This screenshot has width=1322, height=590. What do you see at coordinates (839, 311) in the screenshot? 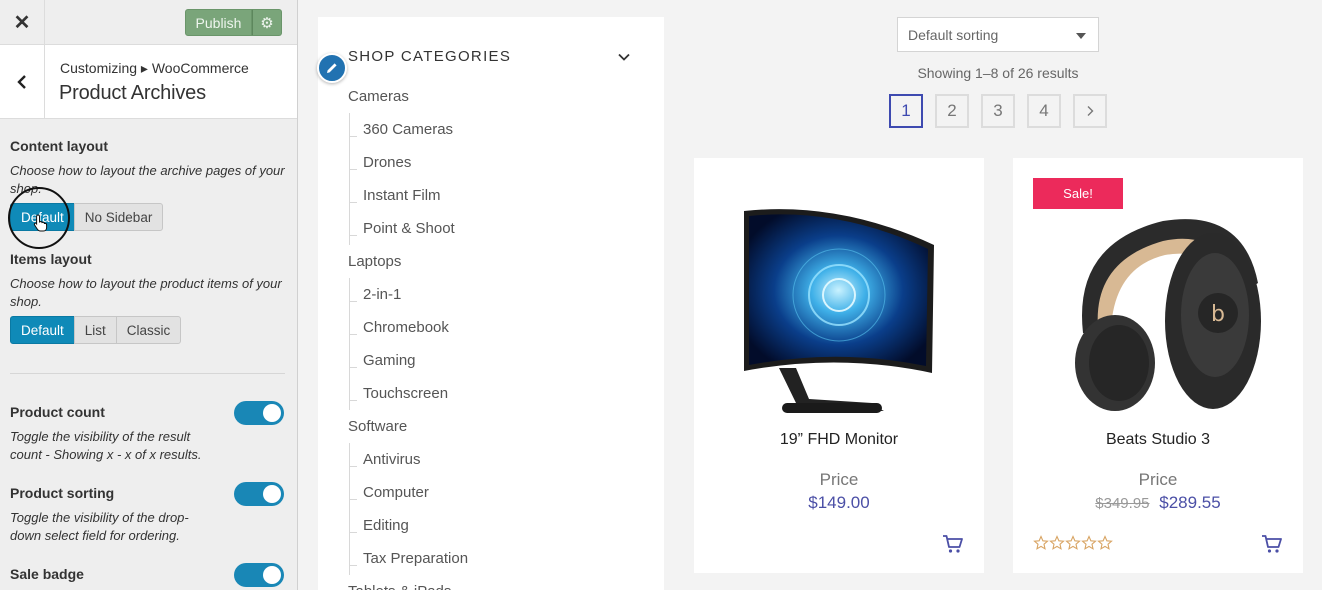
I see `monitor-image` at bounding box center [839, 311].